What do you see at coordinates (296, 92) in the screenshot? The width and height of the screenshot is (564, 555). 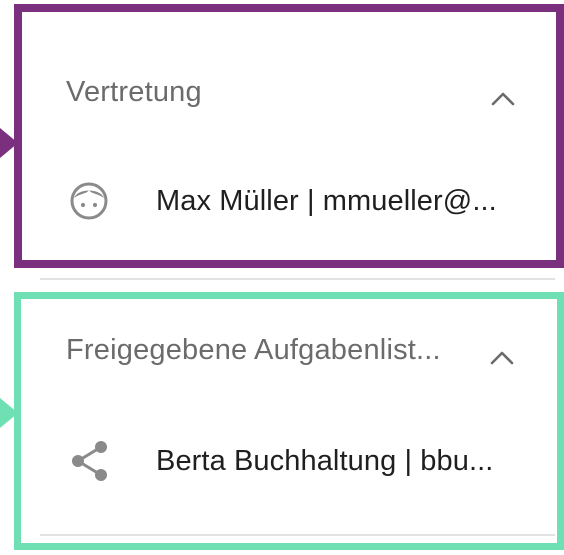 I see `section-header-substitution: Vertretung` at bounding box center [296, 92].